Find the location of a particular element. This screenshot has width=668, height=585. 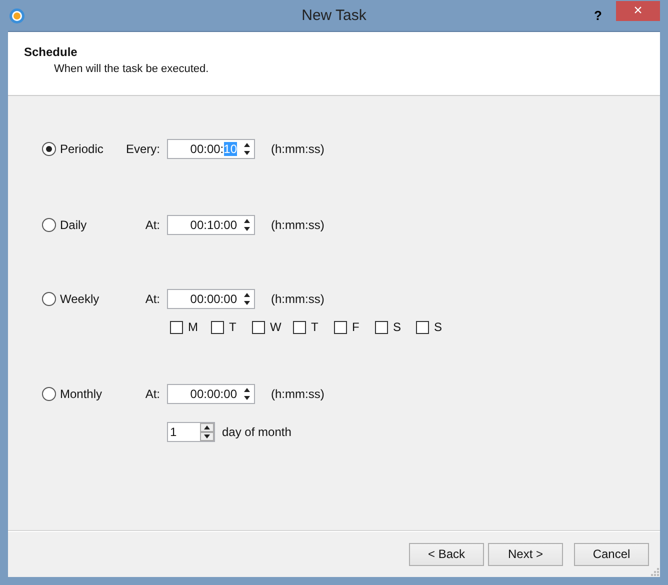

time-field: 00:00:10 is located at coordinates (211, 149).